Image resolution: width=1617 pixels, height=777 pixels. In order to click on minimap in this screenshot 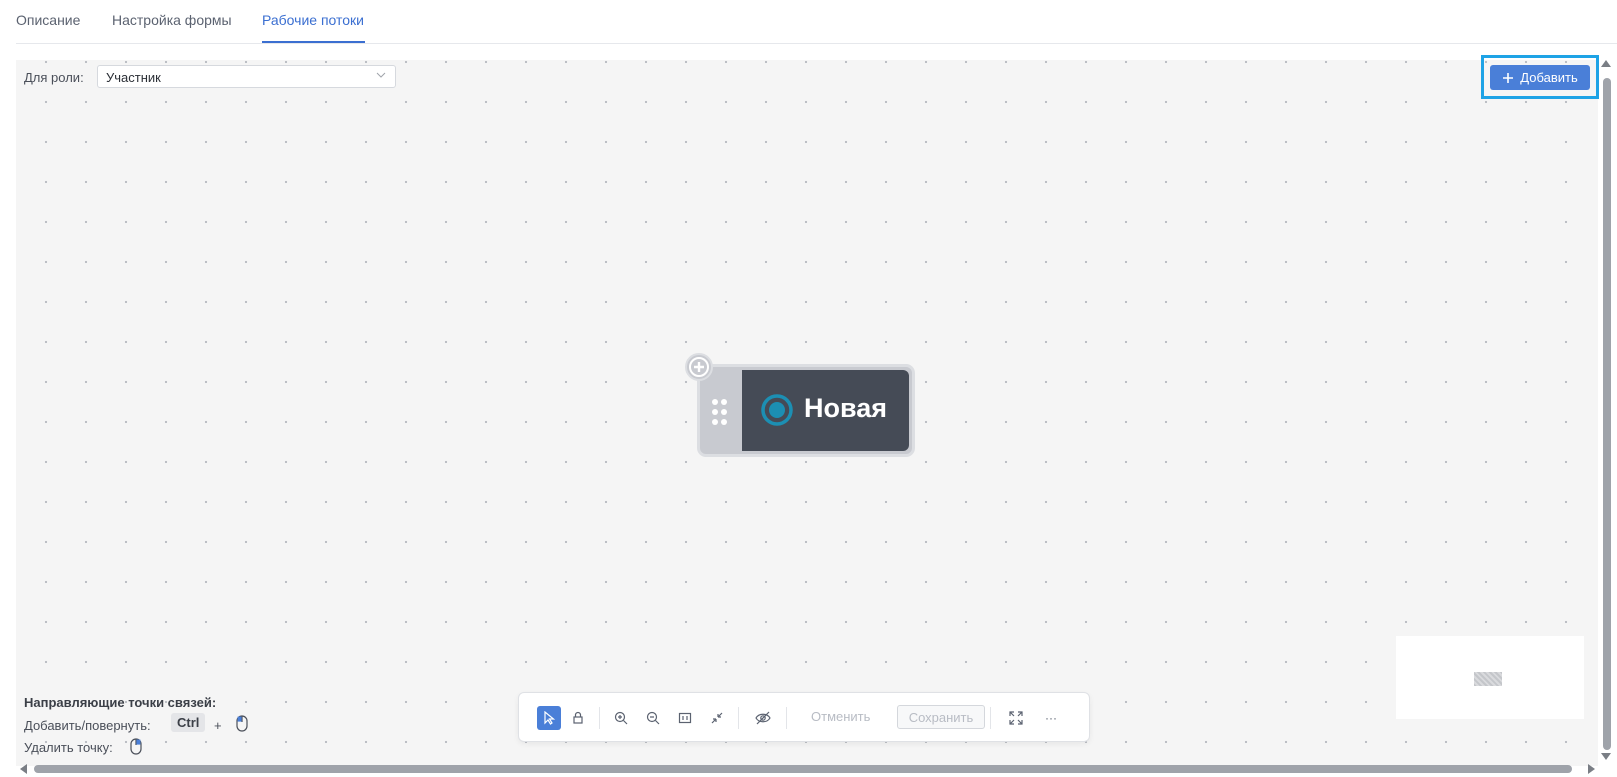, I will do `click(1490, 677)`.